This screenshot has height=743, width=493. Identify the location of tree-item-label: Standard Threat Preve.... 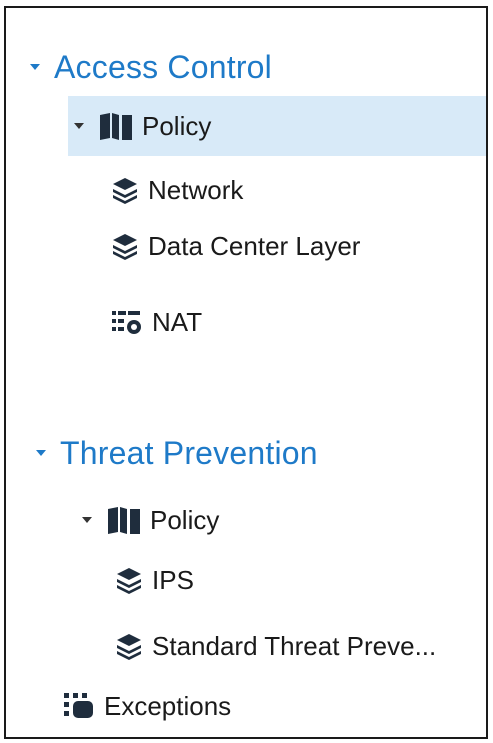
(294, 645).